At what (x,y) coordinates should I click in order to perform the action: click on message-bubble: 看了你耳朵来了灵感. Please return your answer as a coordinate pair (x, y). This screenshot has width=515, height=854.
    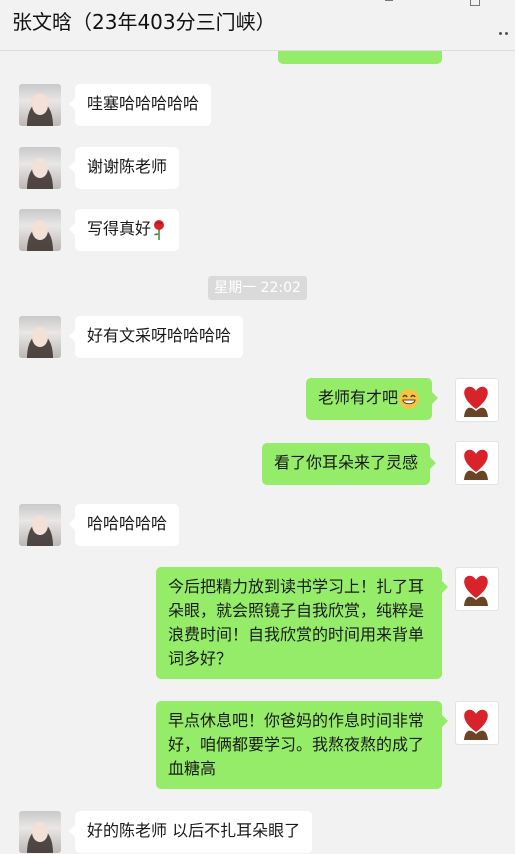
    Looking at the image, I should click on (349, 464).